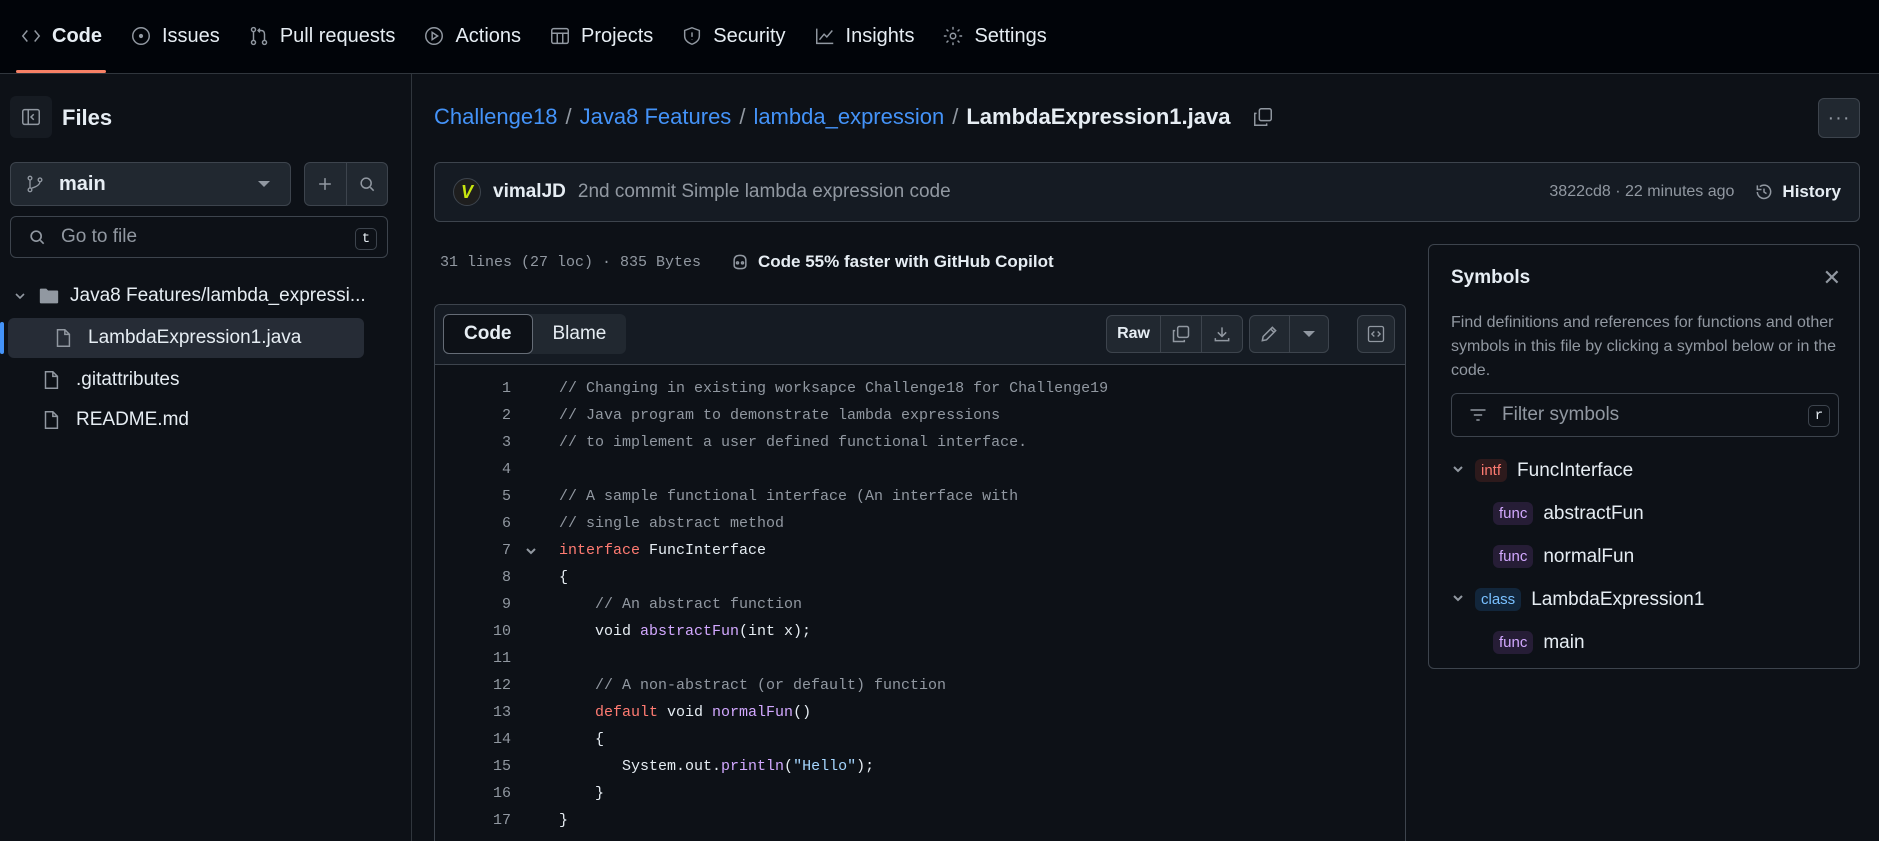  I want to click on tree-item-selected-file: LambdaExpression1.java, so click(182, 338).